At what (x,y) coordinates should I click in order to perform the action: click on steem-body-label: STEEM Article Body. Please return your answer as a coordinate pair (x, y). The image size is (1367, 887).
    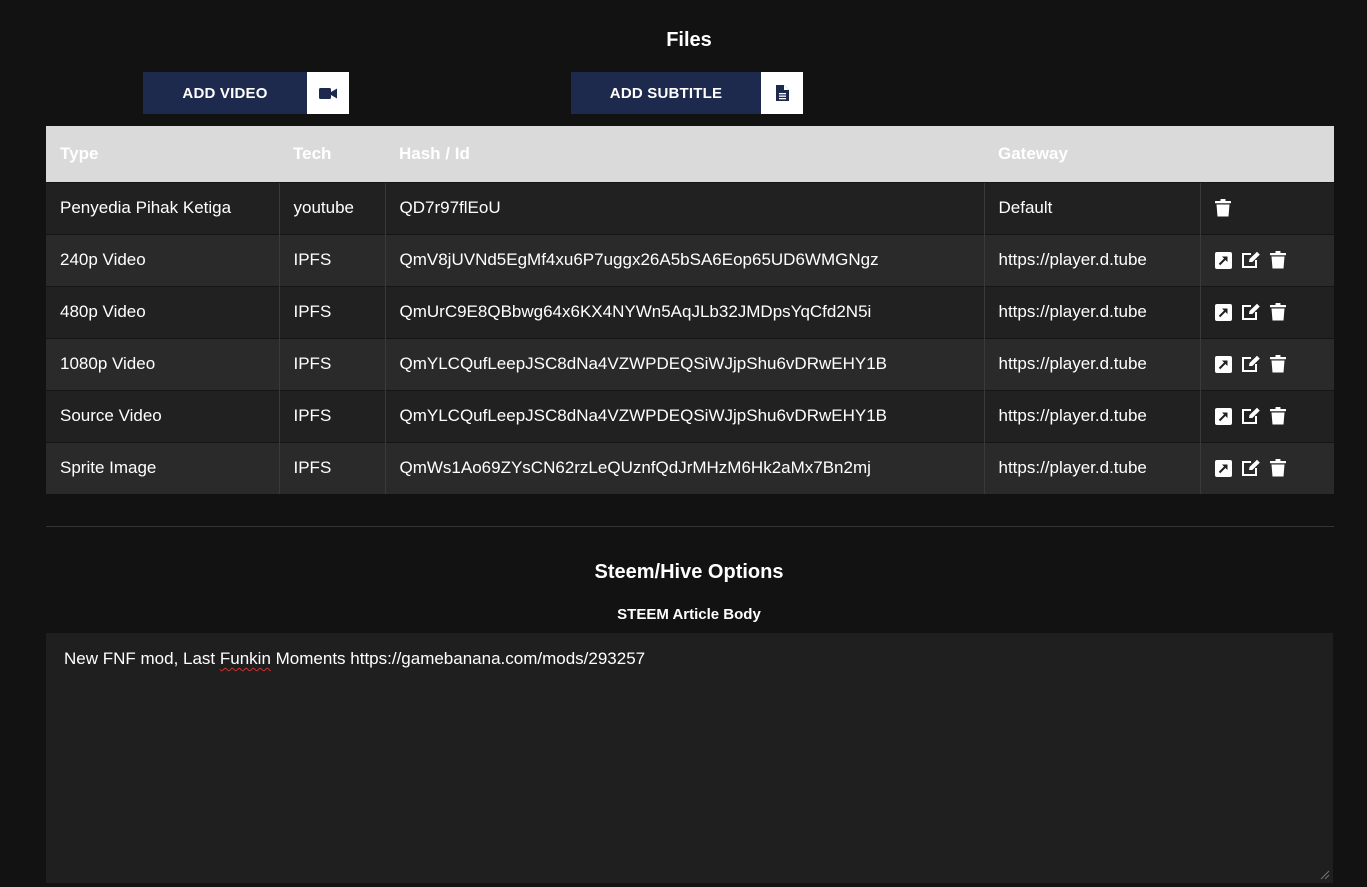
    Looking at the image, I should click on (689, 614).